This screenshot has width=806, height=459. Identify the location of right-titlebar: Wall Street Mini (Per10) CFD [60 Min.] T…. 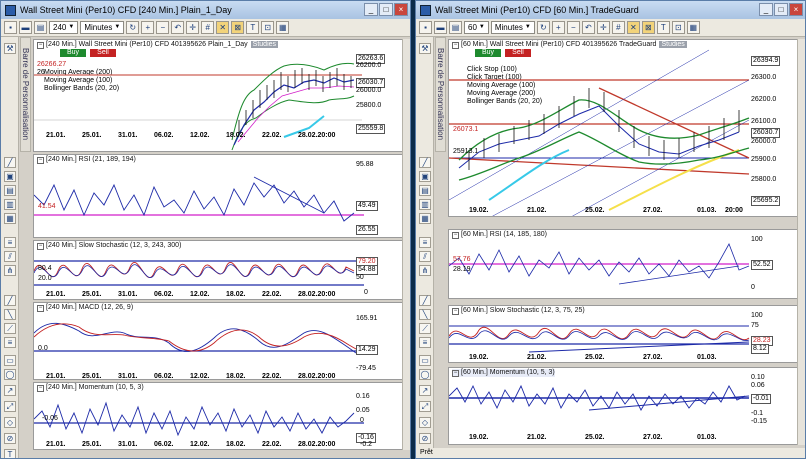
(610, 10).